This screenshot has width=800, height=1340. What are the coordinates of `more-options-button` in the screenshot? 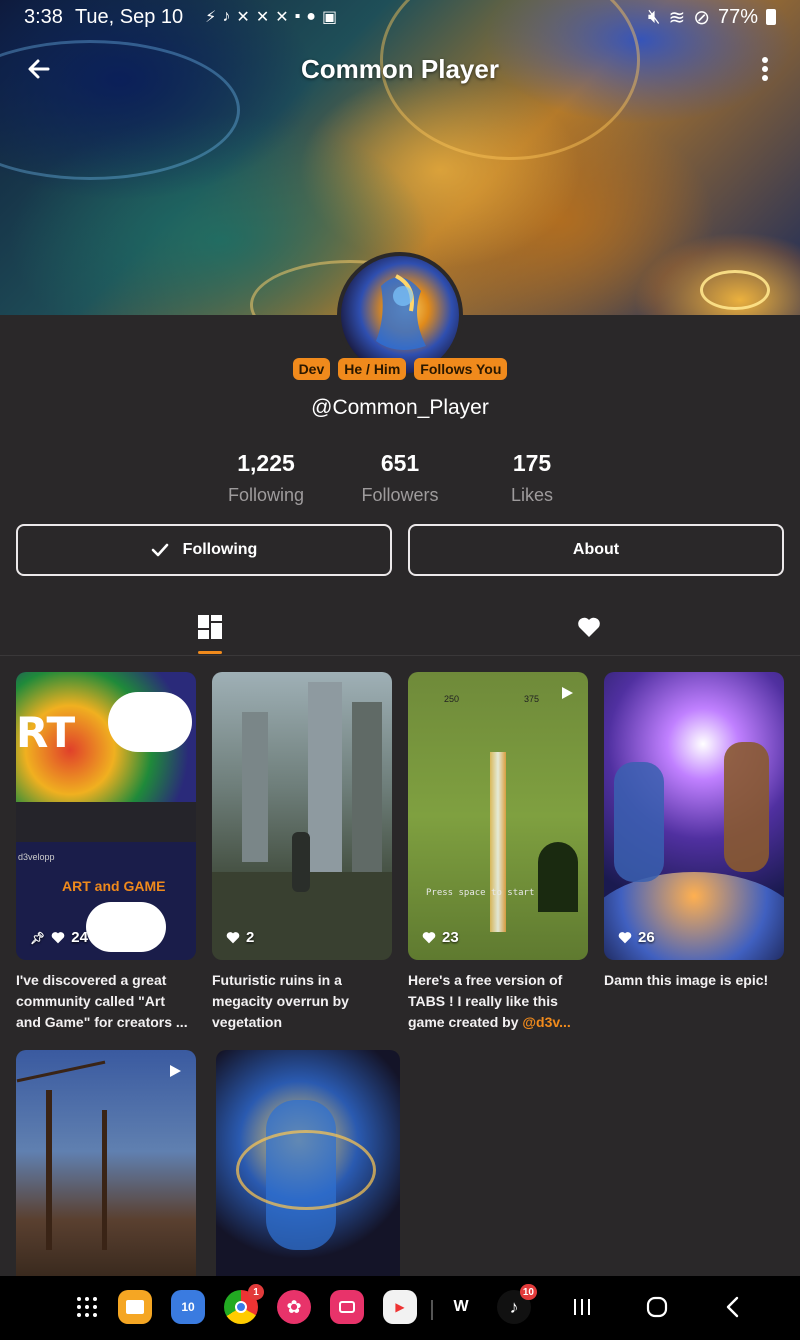 It's located at (765, 69).